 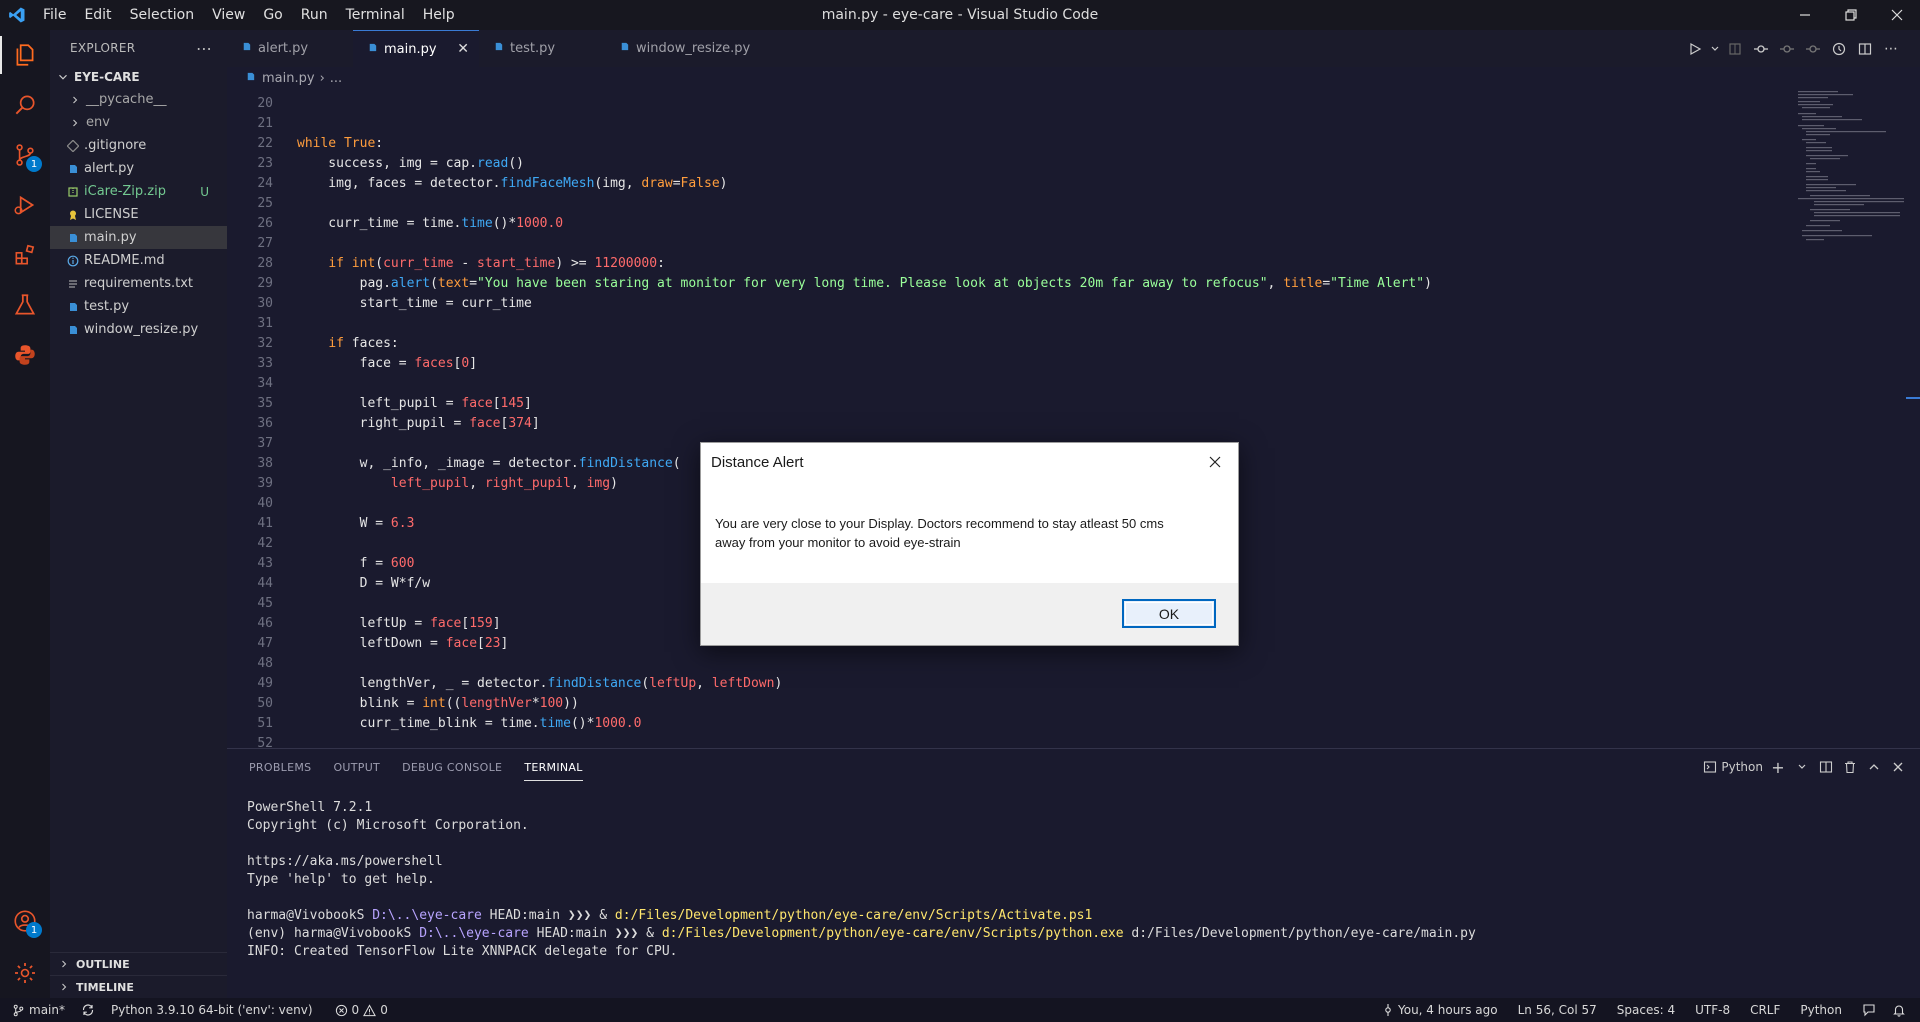 I want to click on maximize-panel-button, so click(x=1874, y=767).